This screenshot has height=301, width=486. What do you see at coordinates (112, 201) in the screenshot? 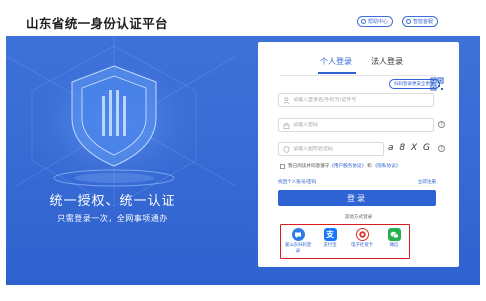
I see `hero-slogan: 统一授权、统一认证` at bounding box center [112, 201].